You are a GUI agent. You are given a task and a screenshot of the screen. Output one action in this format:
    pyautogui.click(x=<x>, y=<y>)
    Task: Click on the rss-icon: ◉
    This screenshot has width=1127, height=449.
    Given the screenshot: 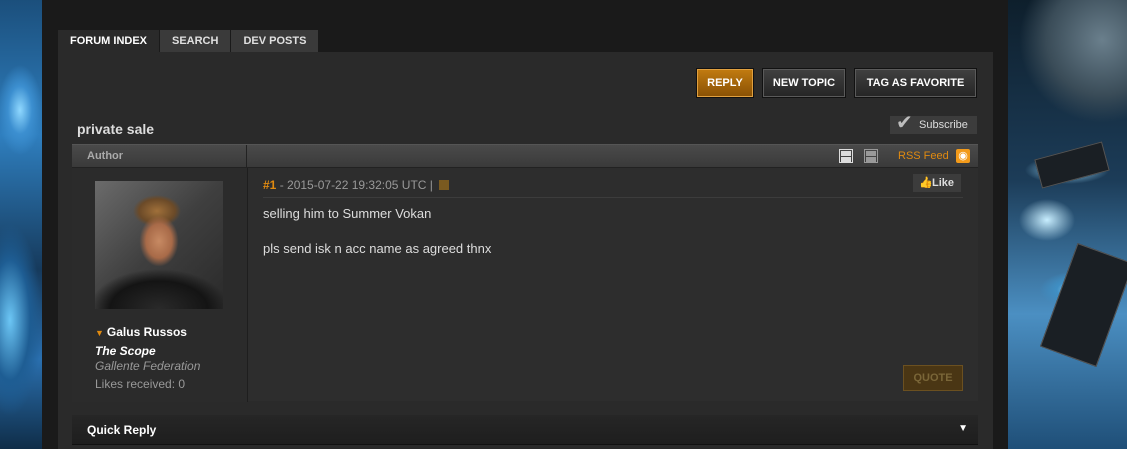 What is the action you would take?
    pyautogui.click(x=963, y=156)
    